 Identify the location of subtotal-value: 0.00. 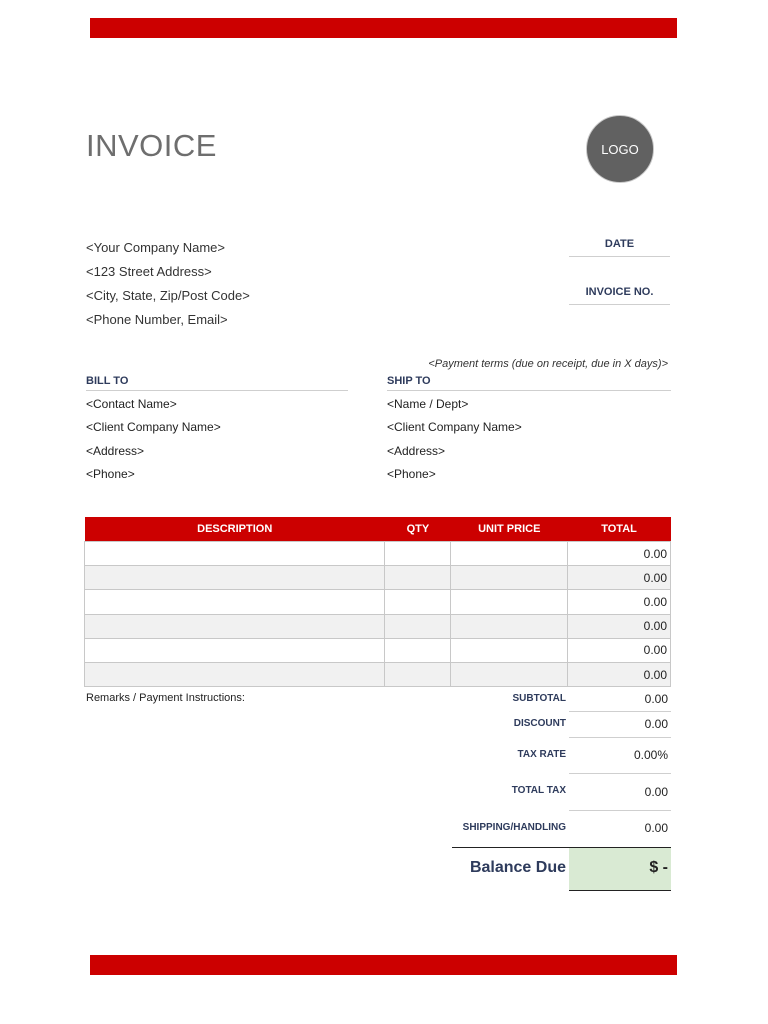
(656, 699).